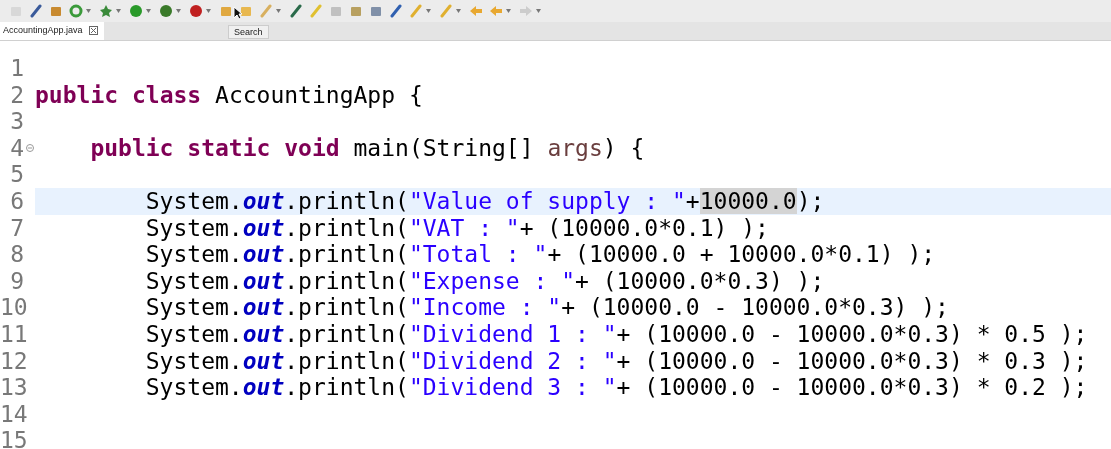  I want to click on code-line: public class AccountingApp {, so click(229, 94).